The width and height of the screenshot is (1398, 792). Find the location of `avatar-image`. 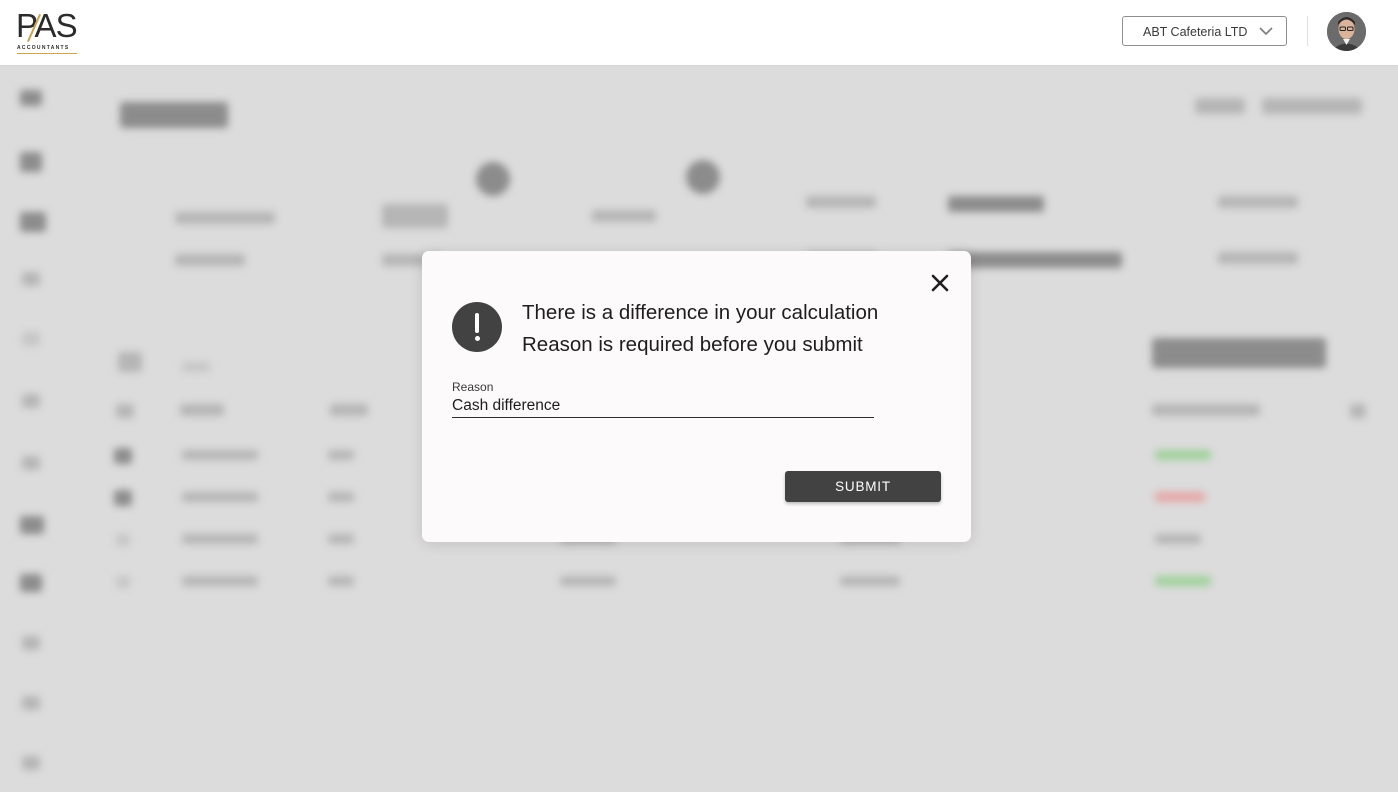

avatar-image is located at coordinates (1346, 31).